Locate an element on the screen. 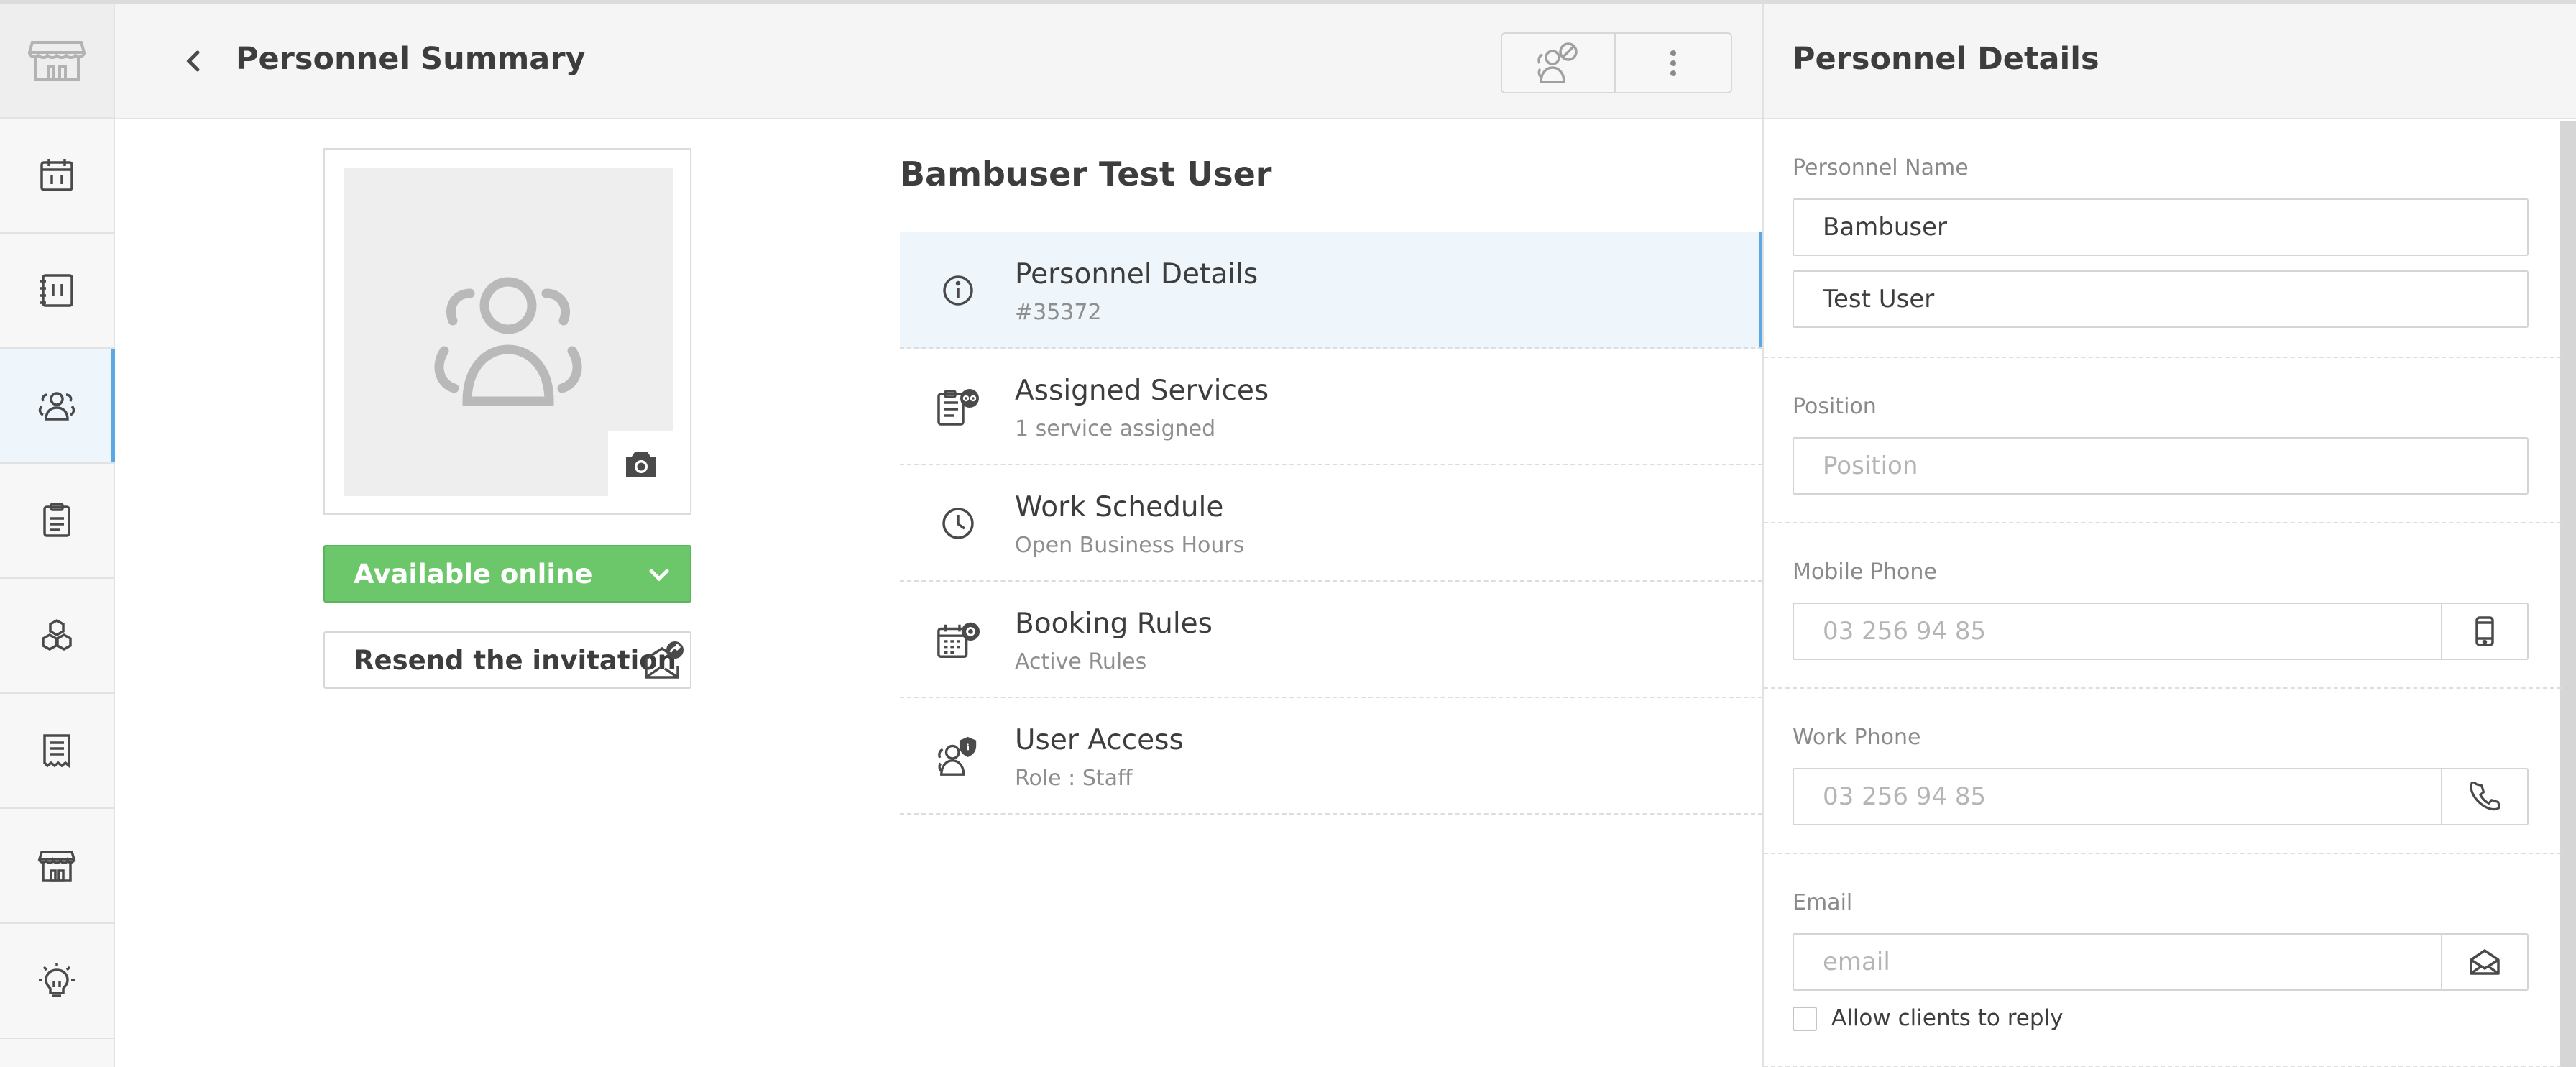 This screenshot has height=1067, width=2576. panel-scrollbar is located at coordinates (2568, 594).